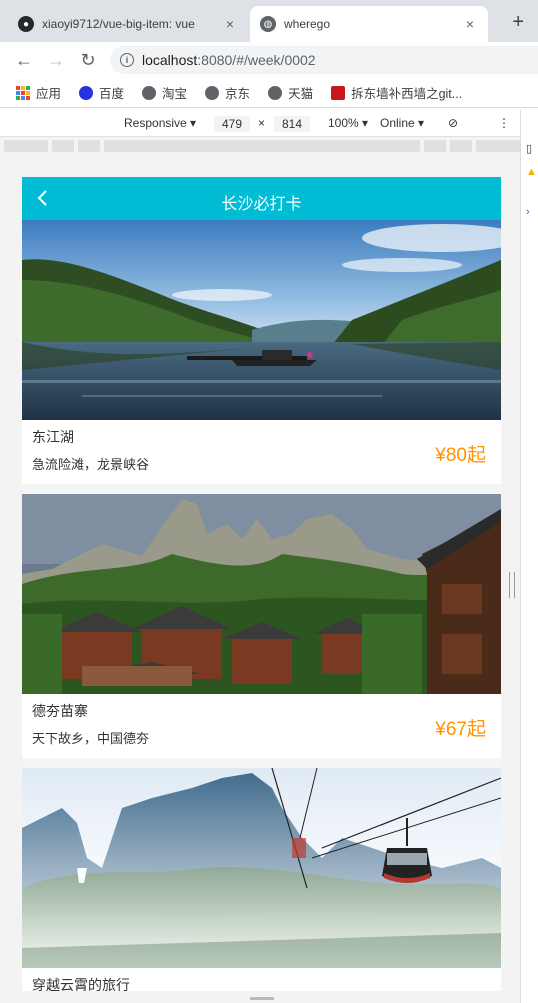 The height and width of the screenshot is (1003, 538). What do you see at coordinates (301, 94) in the screenshot?
I see `bookmark-label: 天猫` at bounding box center [301, 94].